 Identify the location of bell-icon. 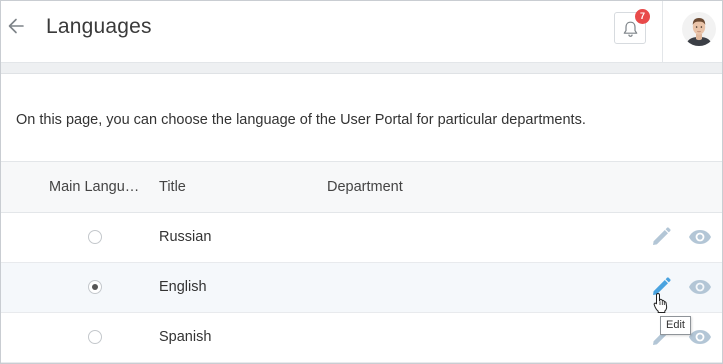
(630, 29).